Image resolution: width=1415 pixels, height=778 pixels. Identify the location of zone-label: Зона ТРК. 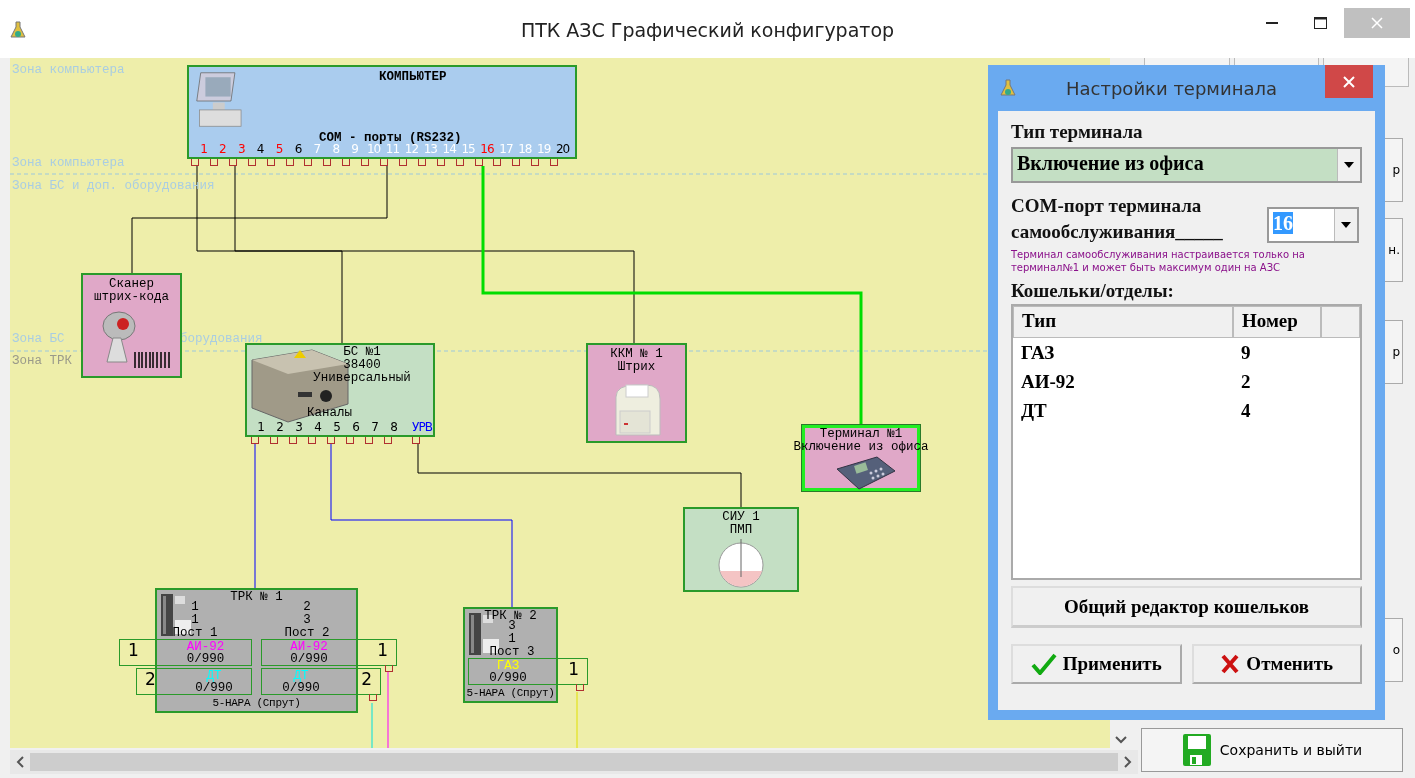
(42, 361).